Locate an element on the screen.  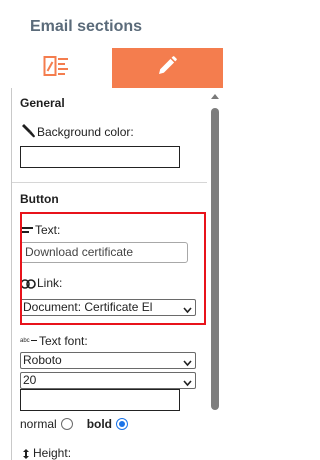
tab-edit is located at coordinates (167, 68).